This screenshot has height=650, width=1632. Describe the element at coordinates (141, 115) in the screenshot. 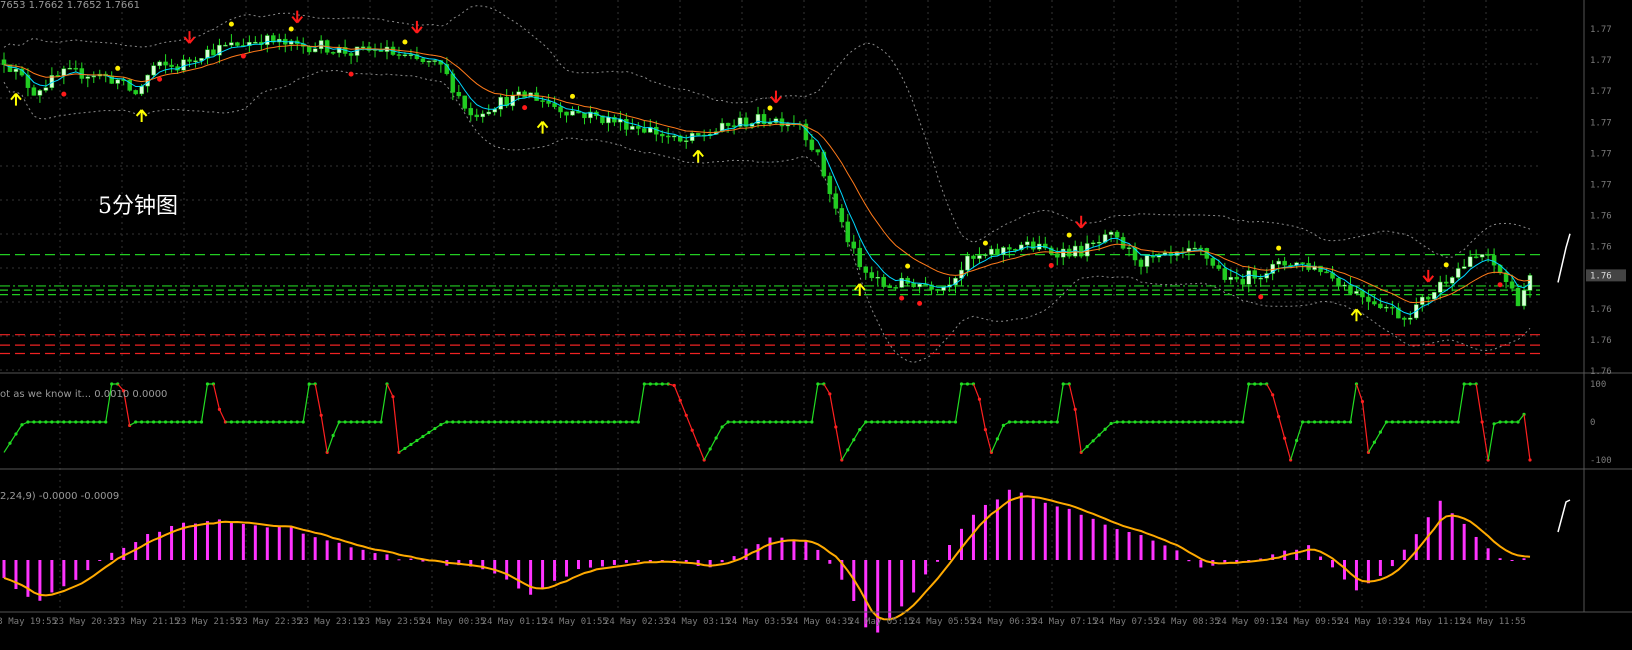

I see `buy-arrow` at that location.